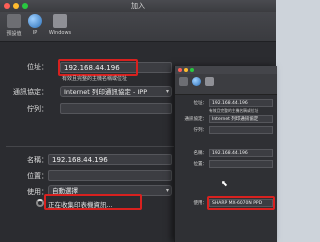 Image resolution: width=320 pixels, height=242 pixels. I want to click on protocol-select: Internet 列印通訊協定 - IPP ▾, so click(116, 91).